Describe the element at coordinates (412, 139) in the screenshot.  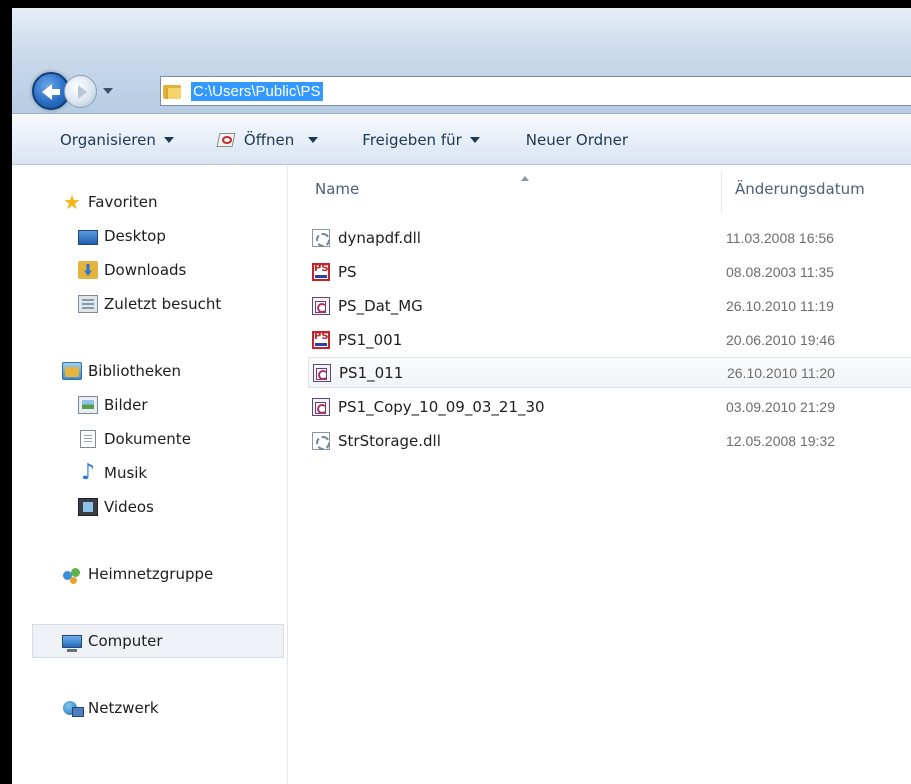
I see `share-with-label: Freigeben für` at that location.